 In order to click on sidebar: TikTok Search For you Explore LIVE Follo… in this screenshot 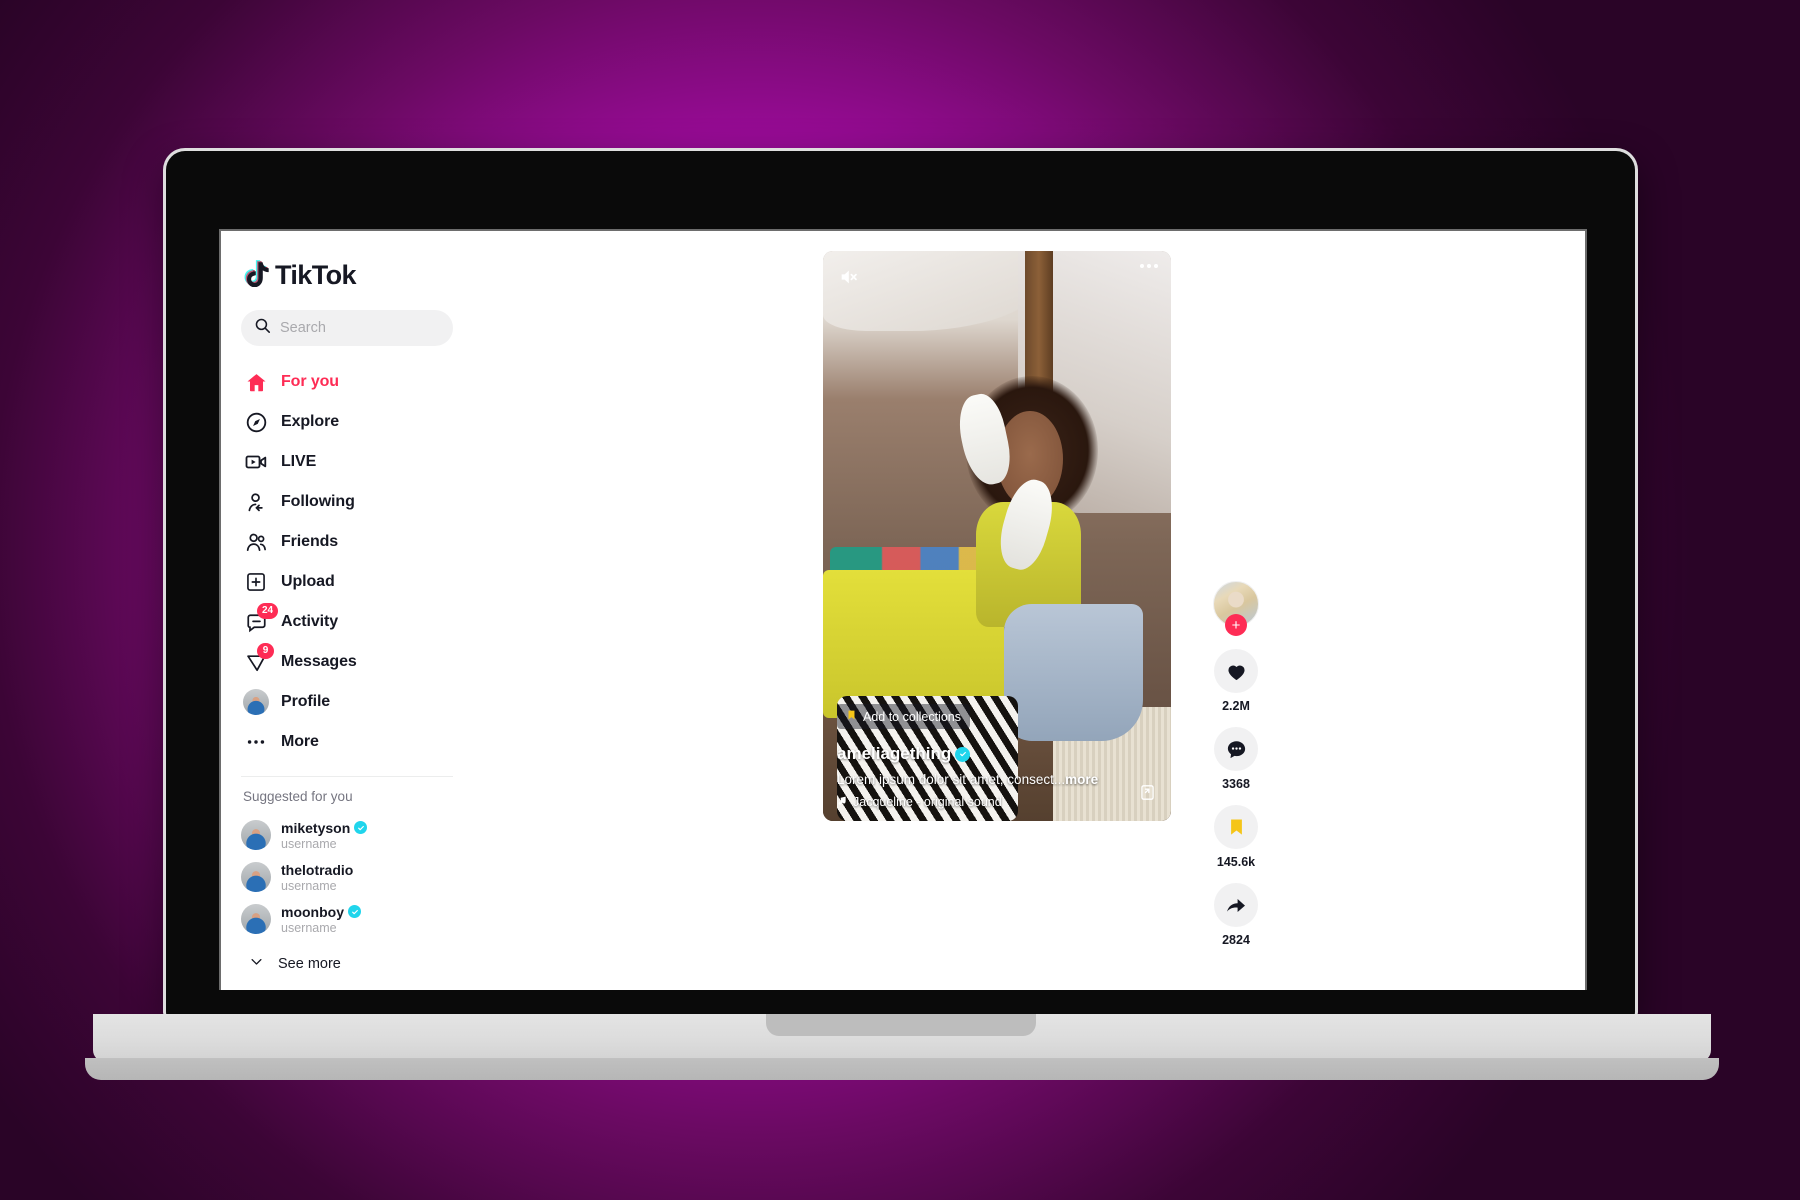, I will do `click(347, 610)`.